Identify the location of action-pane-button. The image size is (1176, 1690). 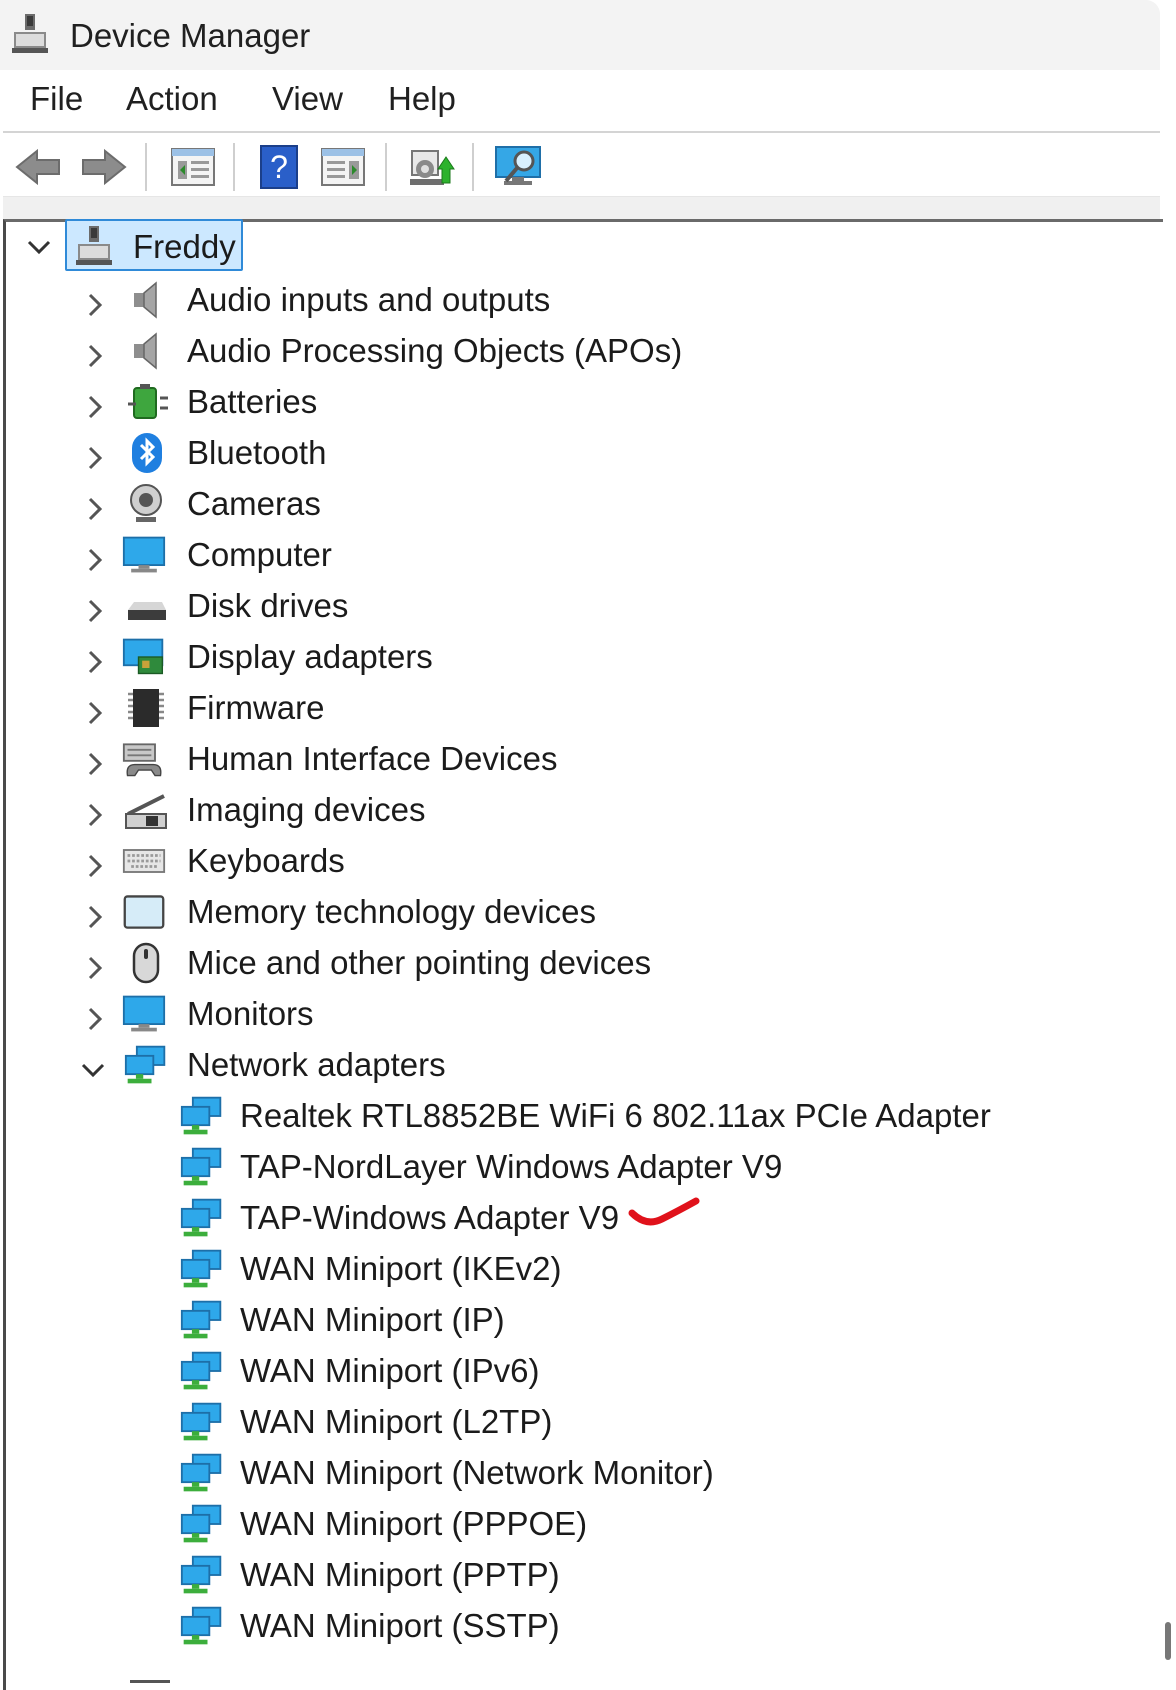
(343, 167).